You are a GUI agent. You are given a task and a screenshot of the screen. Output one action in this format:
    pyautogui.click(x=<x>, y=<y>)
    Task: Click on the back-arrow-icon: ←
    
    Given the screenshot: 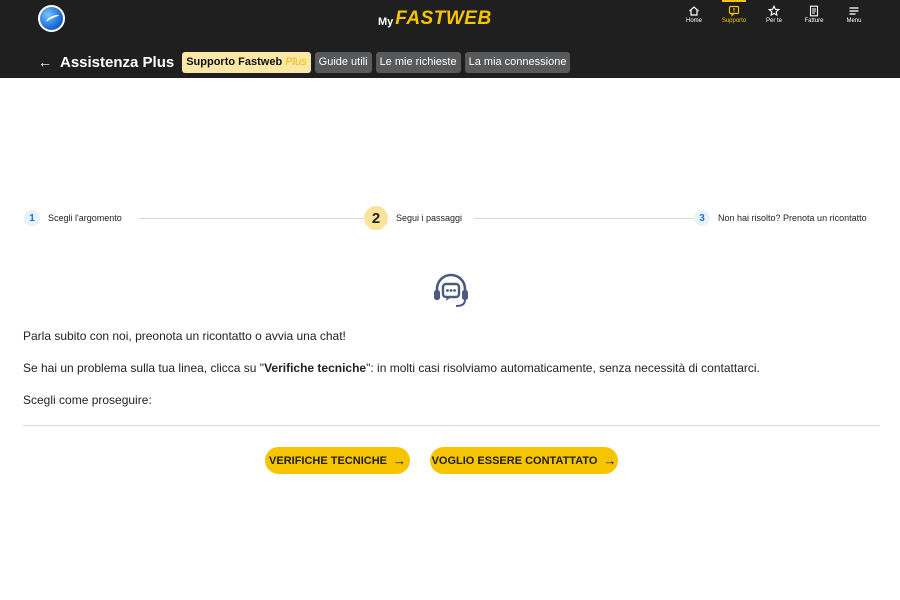 What is the action you would take?
    pyautogui.click(x=45, y=62)
    